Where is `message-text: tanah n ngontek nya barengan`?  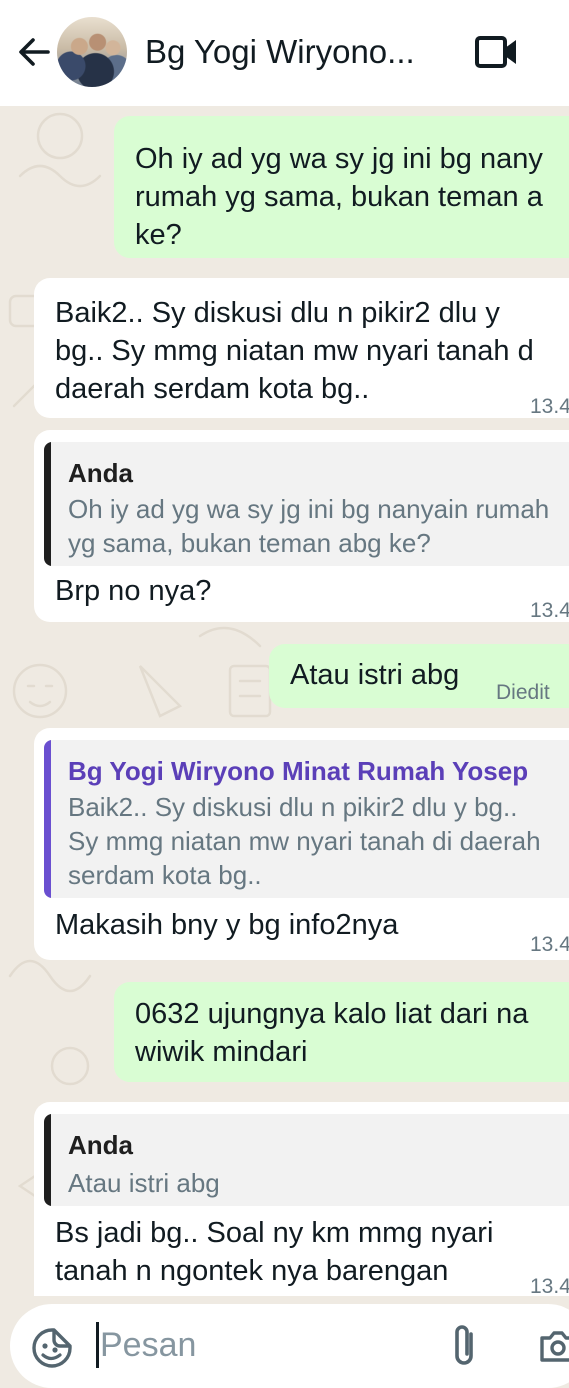 message-text: tanah n ngontek nya barengan is located at coordinates (252, 1271).